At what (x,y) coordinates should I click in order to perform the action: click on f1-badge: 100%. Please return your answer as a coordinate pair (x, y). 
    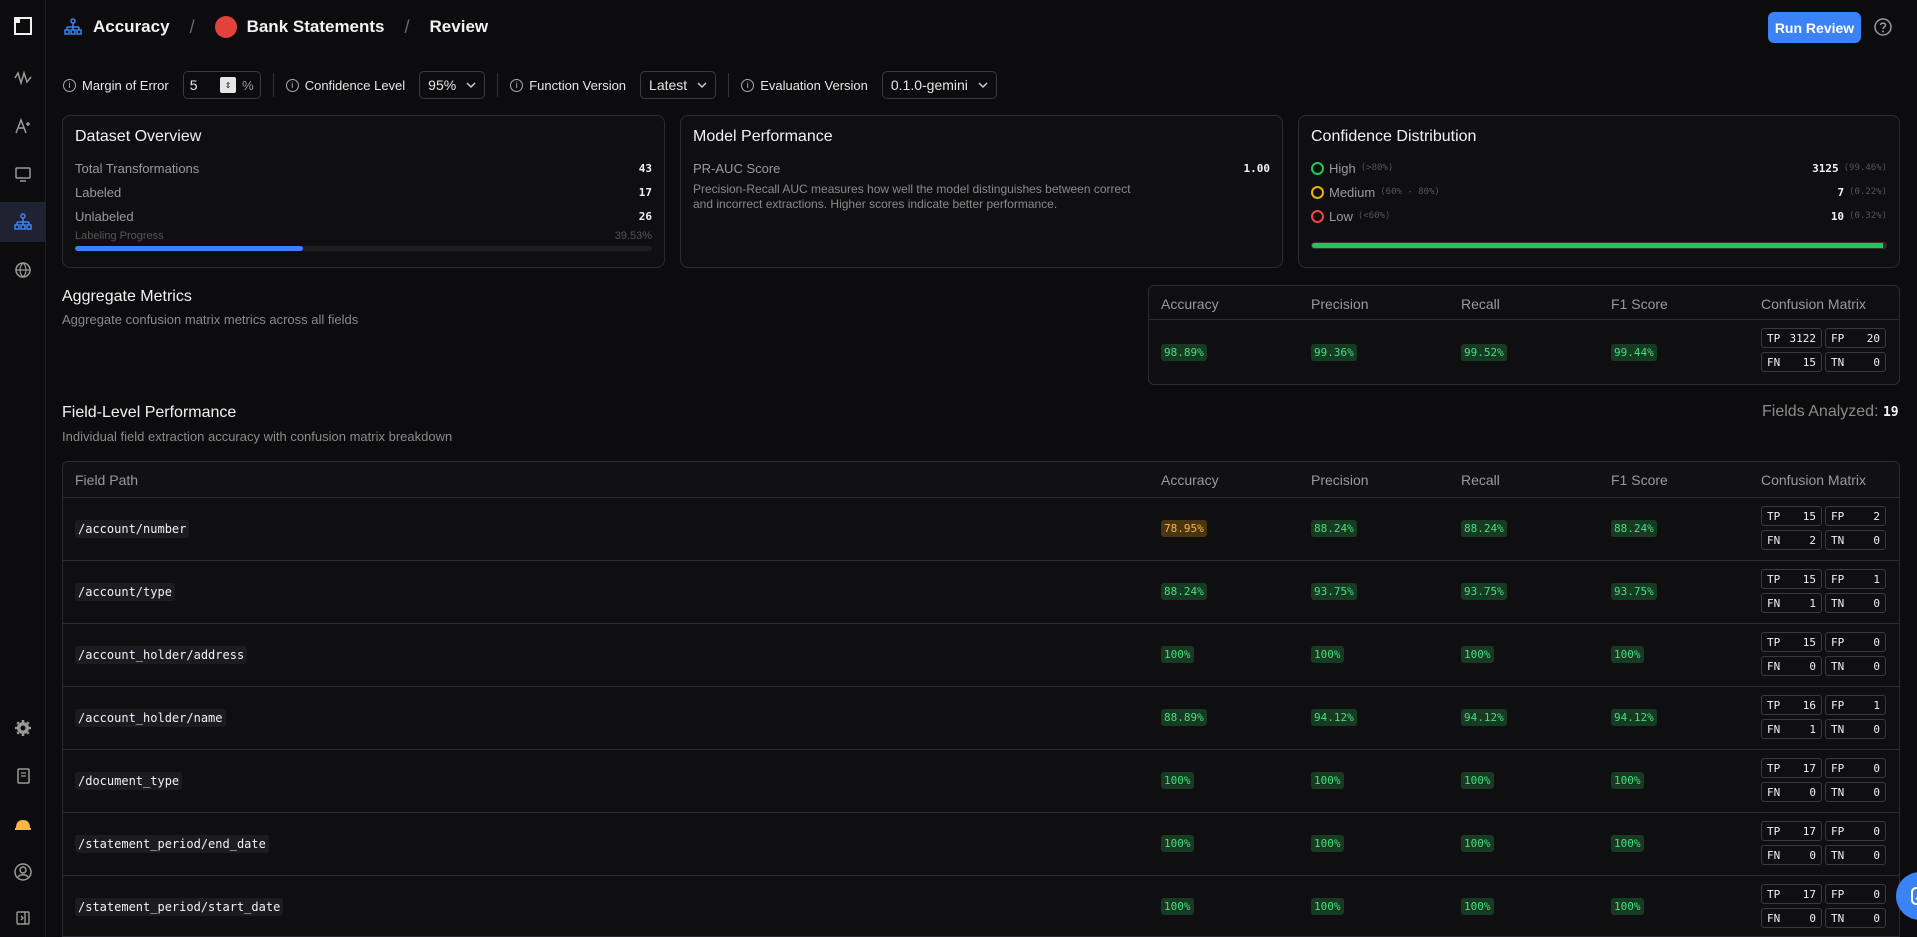
    Looking at the image, I should click on (1627, 780).